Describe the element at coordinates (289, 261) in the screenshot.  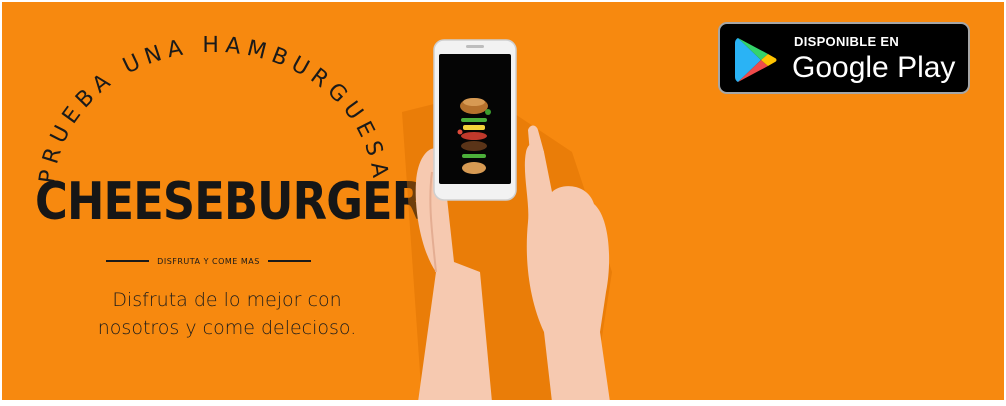
I see `divider-line-right` at that location.